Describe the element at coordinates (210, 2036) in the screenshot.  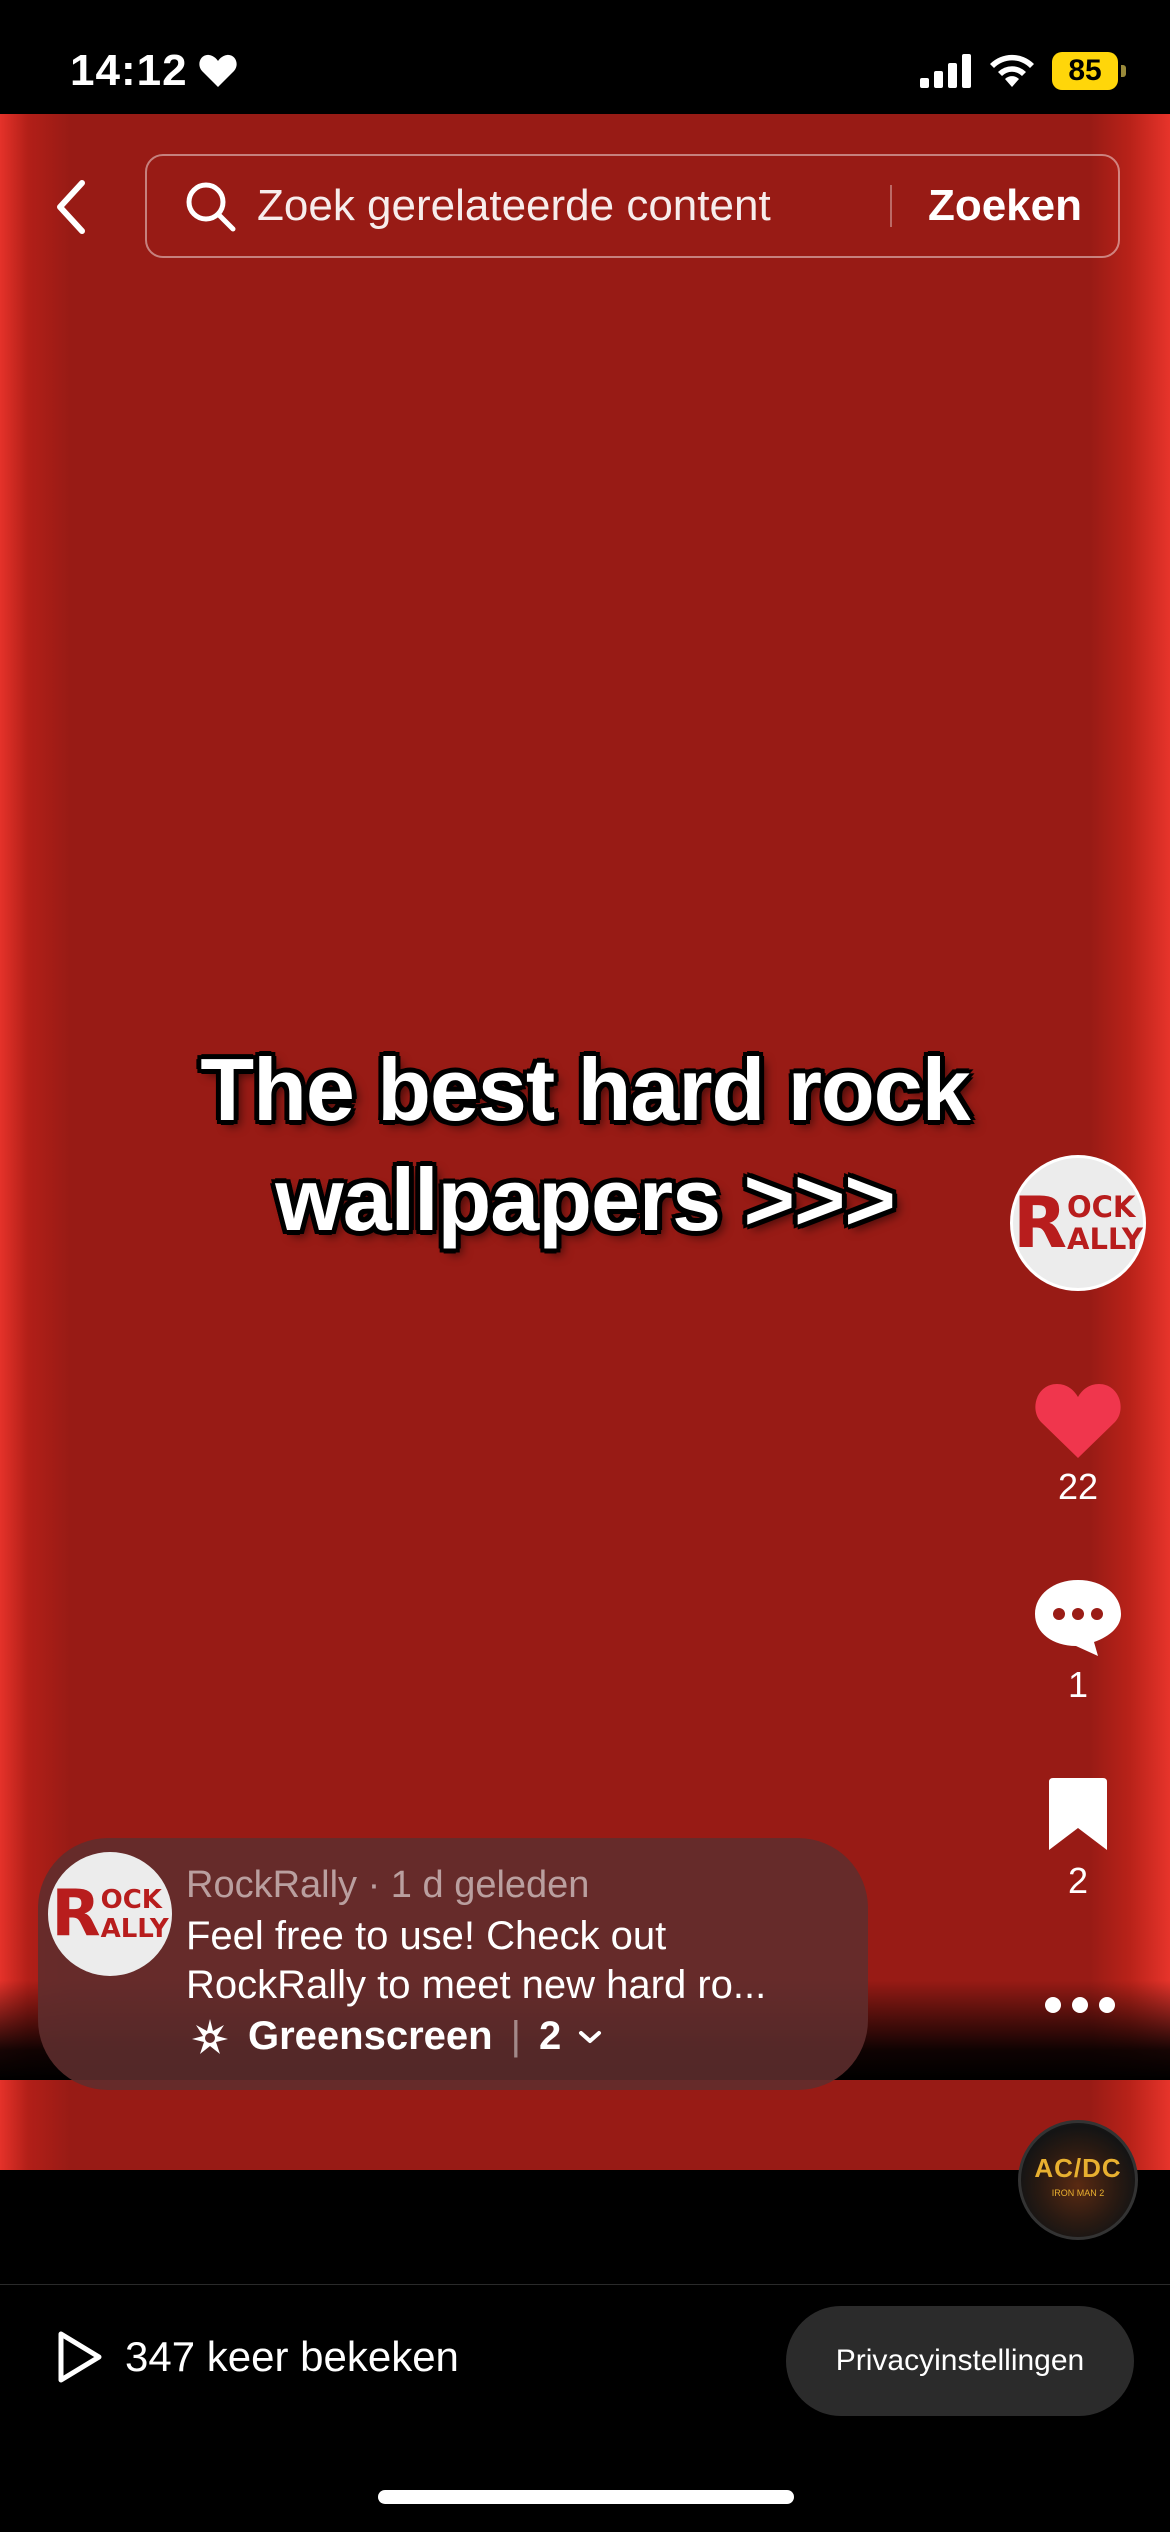
I see `sparkle-icon` at that location.